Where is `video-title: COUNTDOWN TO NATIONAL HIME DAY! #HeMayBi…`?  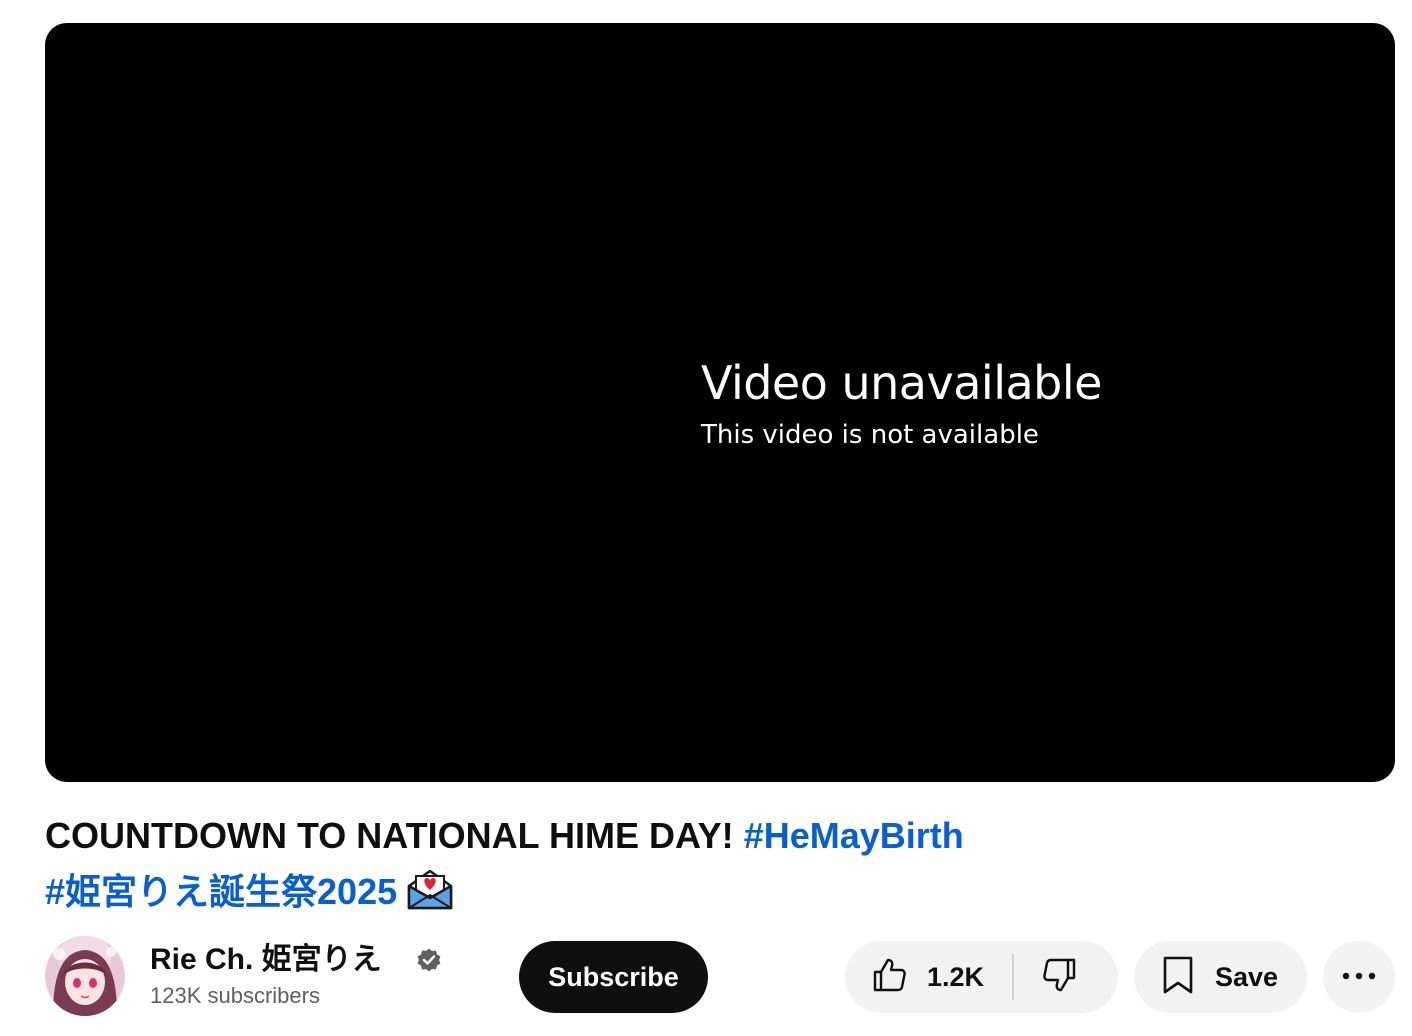 video-title: COUNTDOWN TO NATIONAL HIME DAY! #HeMayBi… is located at coordinates (575, 868).